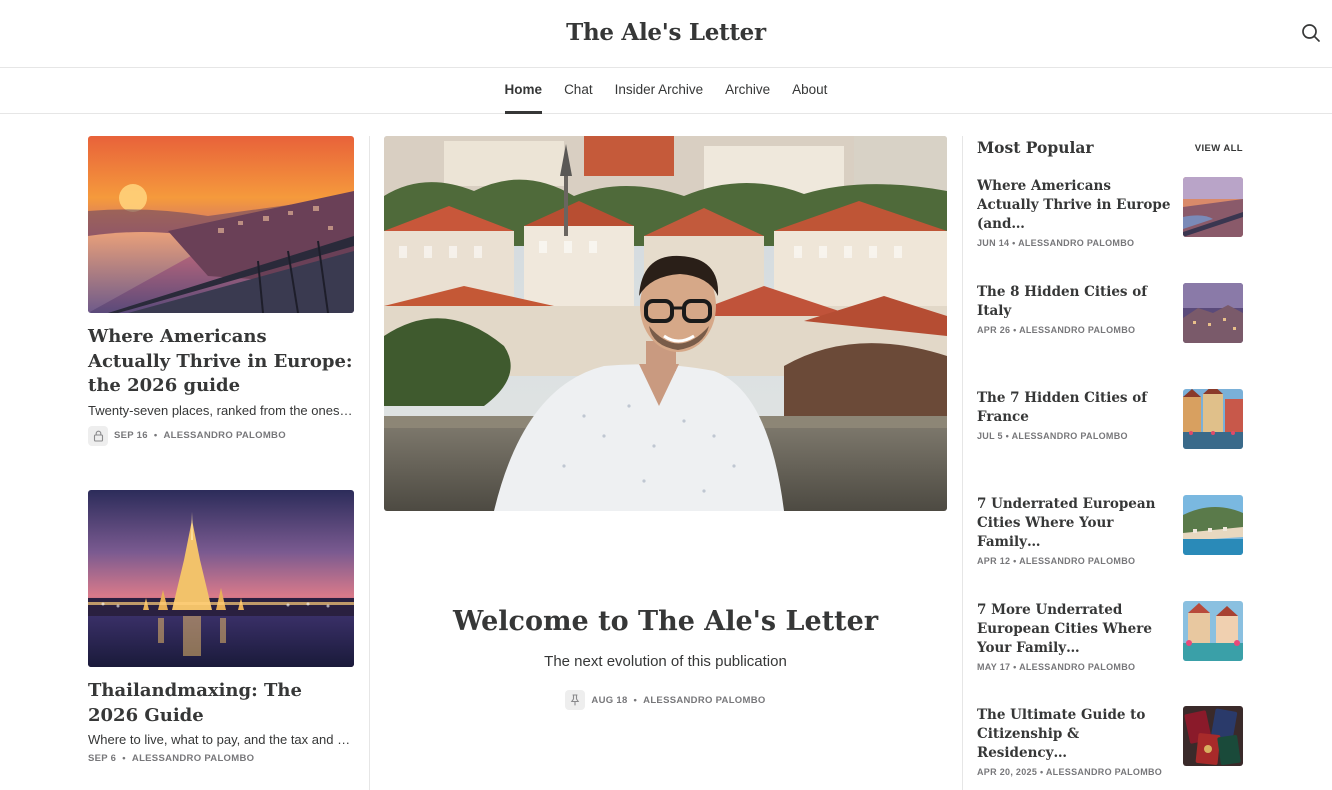 This screenshot has height=790, width=1332. Describe the element at coordinates (102, 758) in the screenshot. I see `post-date: SEP 6` at that location.